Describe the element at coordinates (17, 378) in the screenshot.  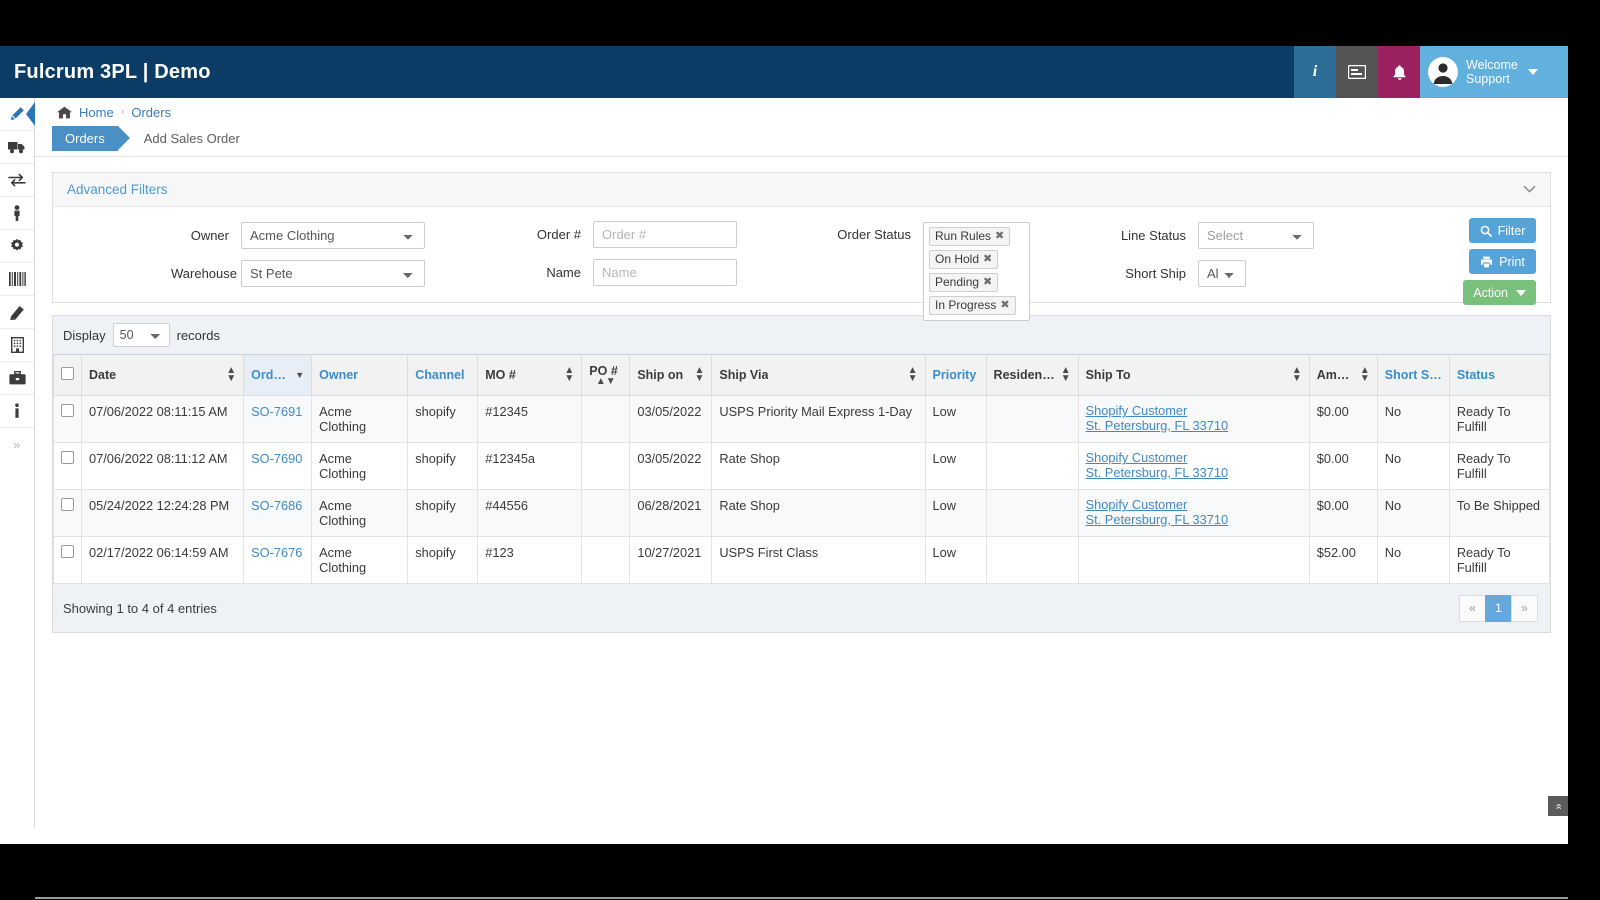
I see `sidebar-item-billing` at that location.